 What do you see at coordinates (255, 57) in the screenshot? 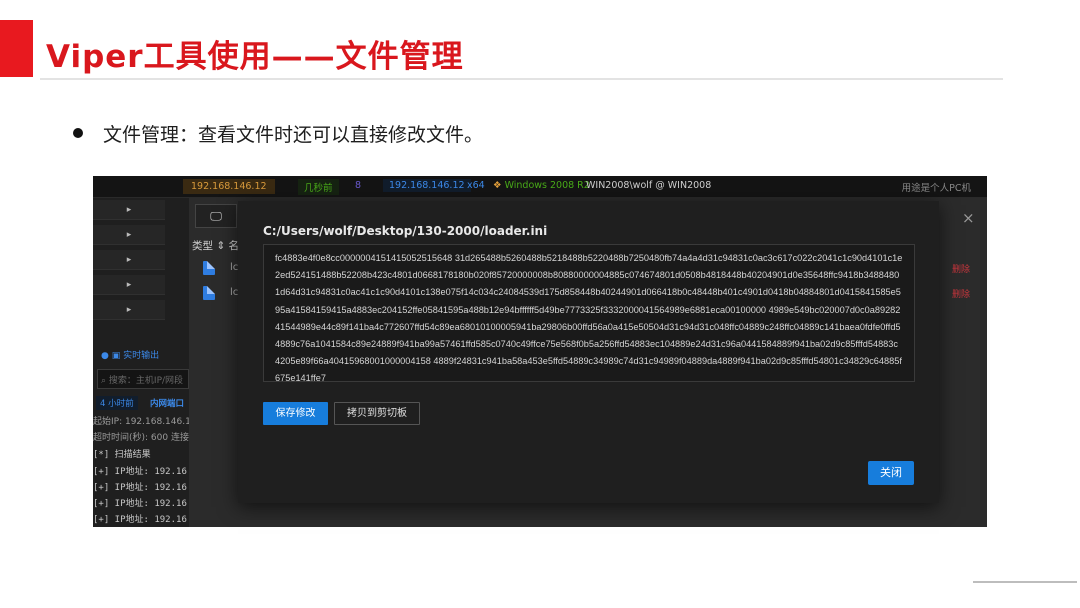
I see `slide-title: Viper工具使用——文件管理` at bounding box center [255, 57].